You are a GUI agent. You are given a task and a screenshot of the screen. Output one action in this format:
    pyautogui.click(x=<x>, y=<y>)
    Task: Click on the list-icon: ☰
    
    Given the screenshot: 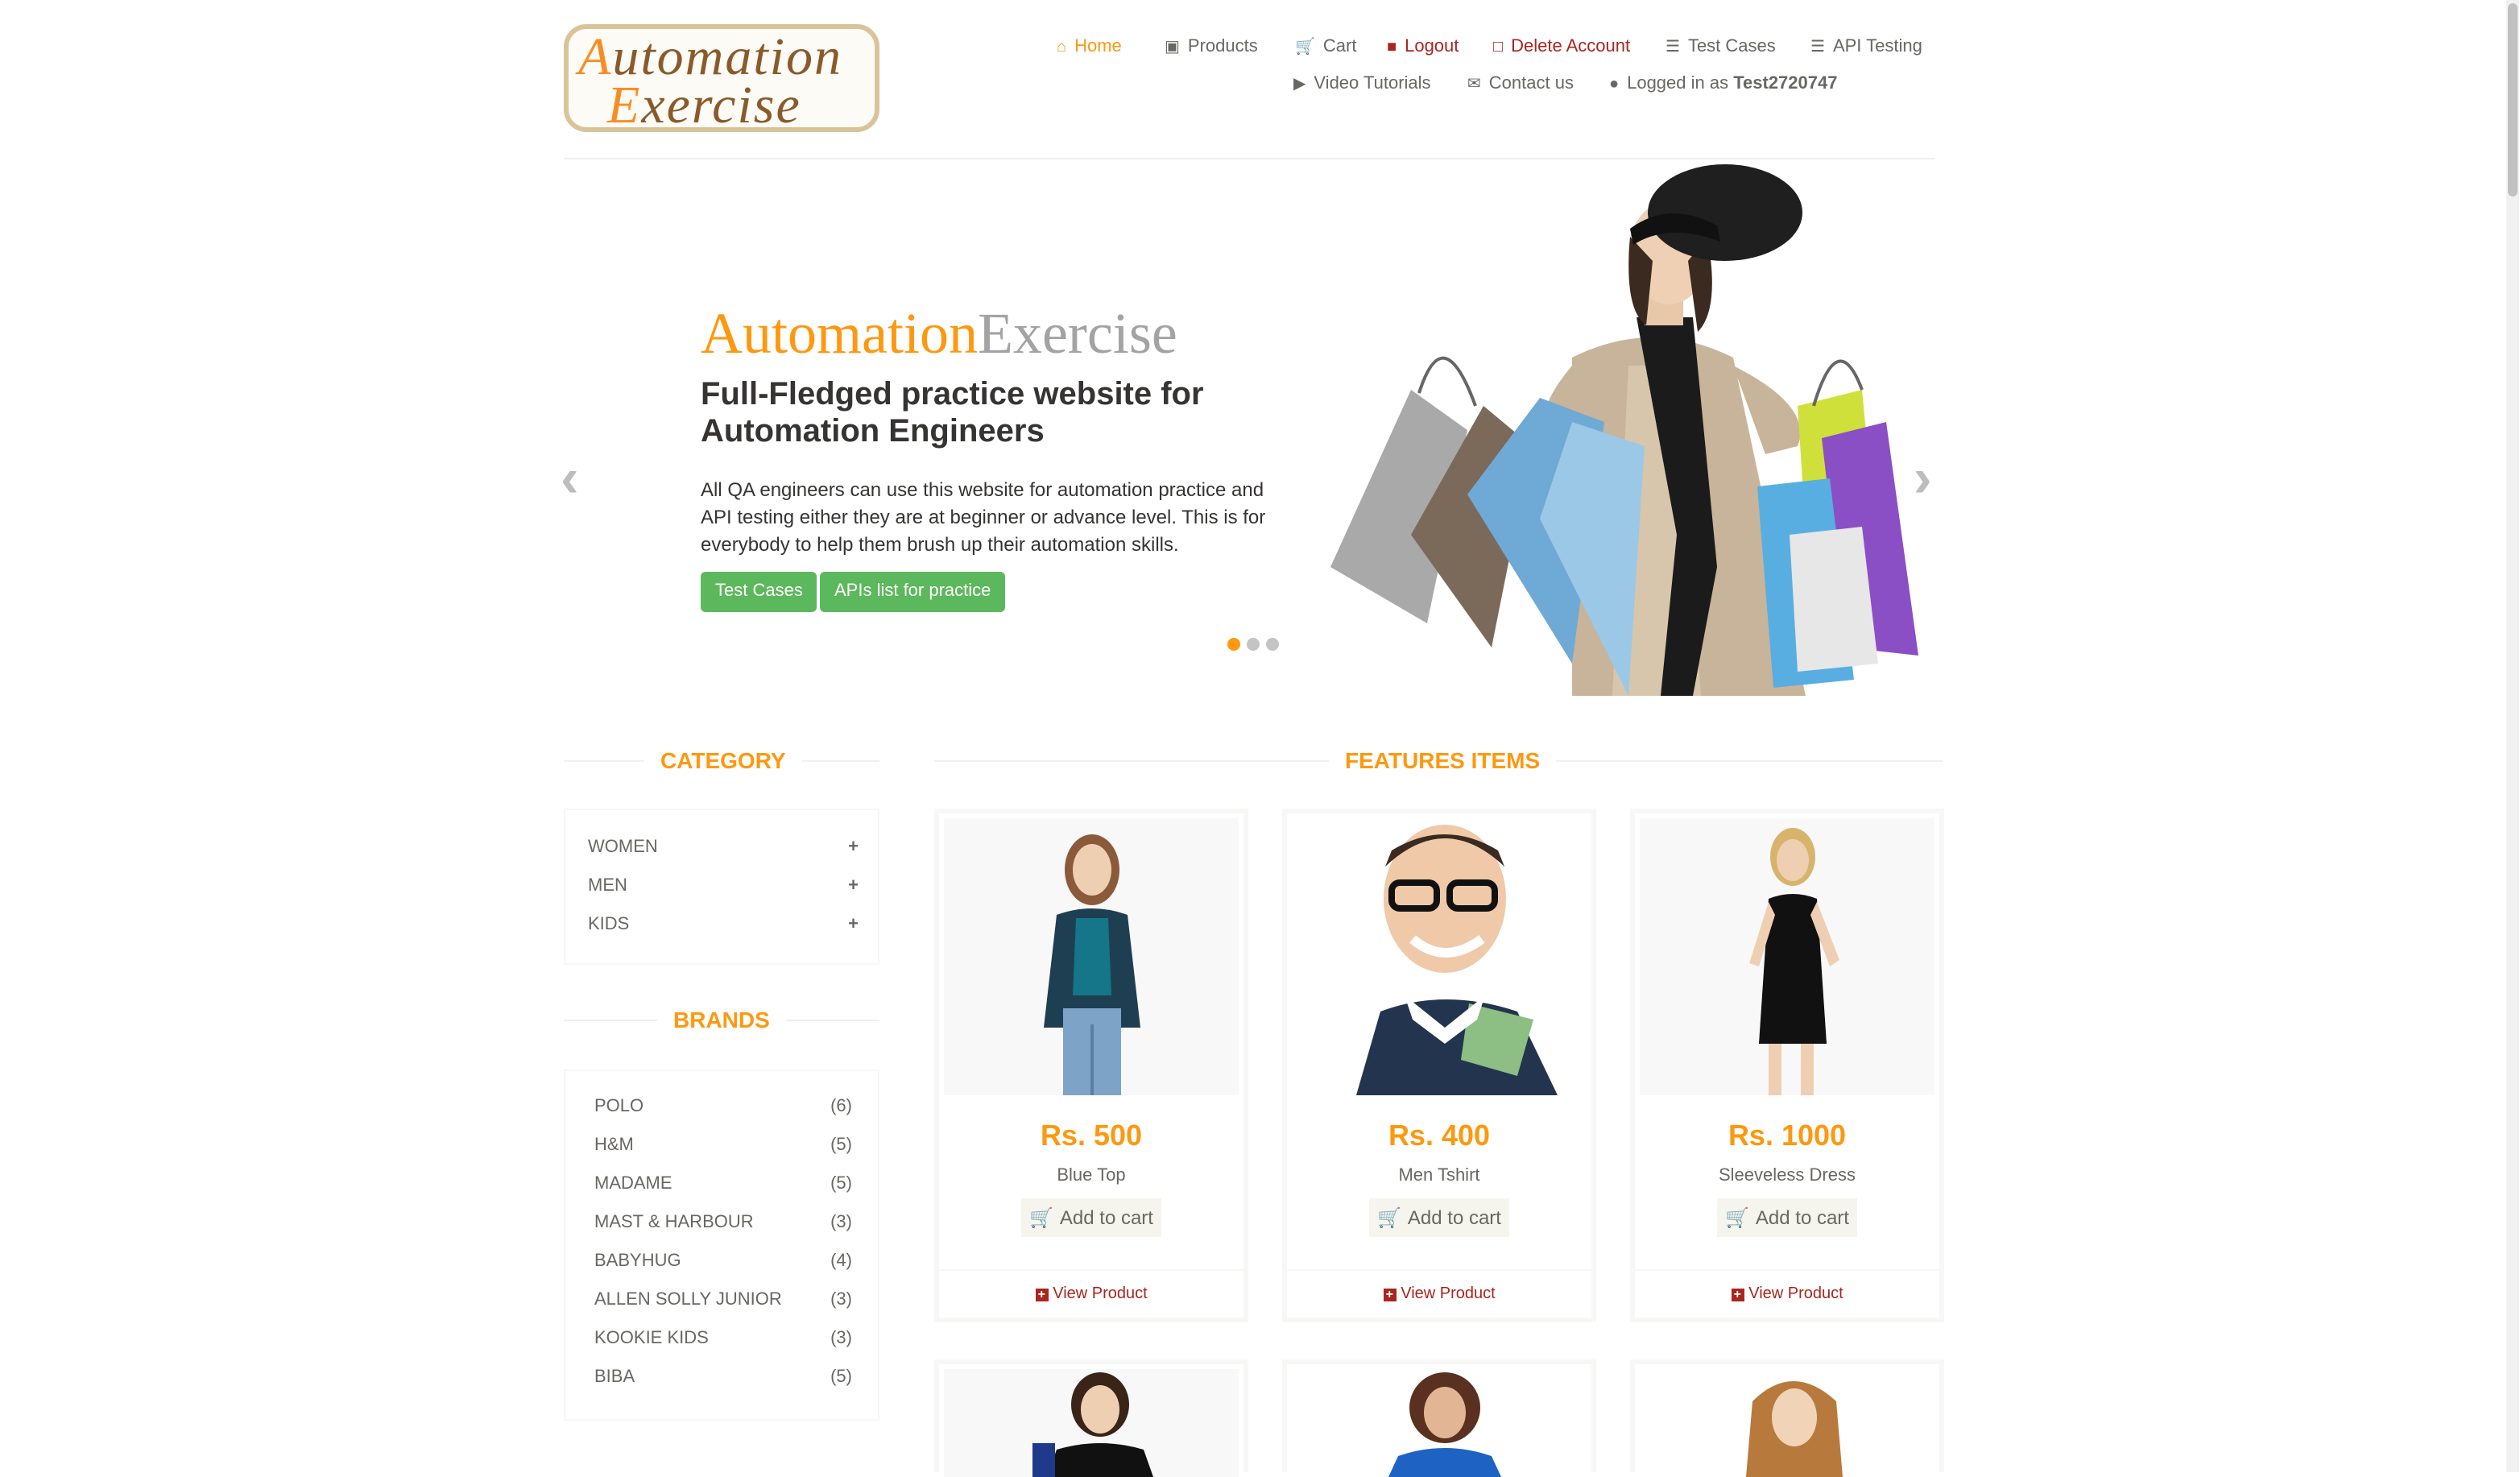 What is the action you would take?
    pyautogui.click(x=1673, y=47)
    